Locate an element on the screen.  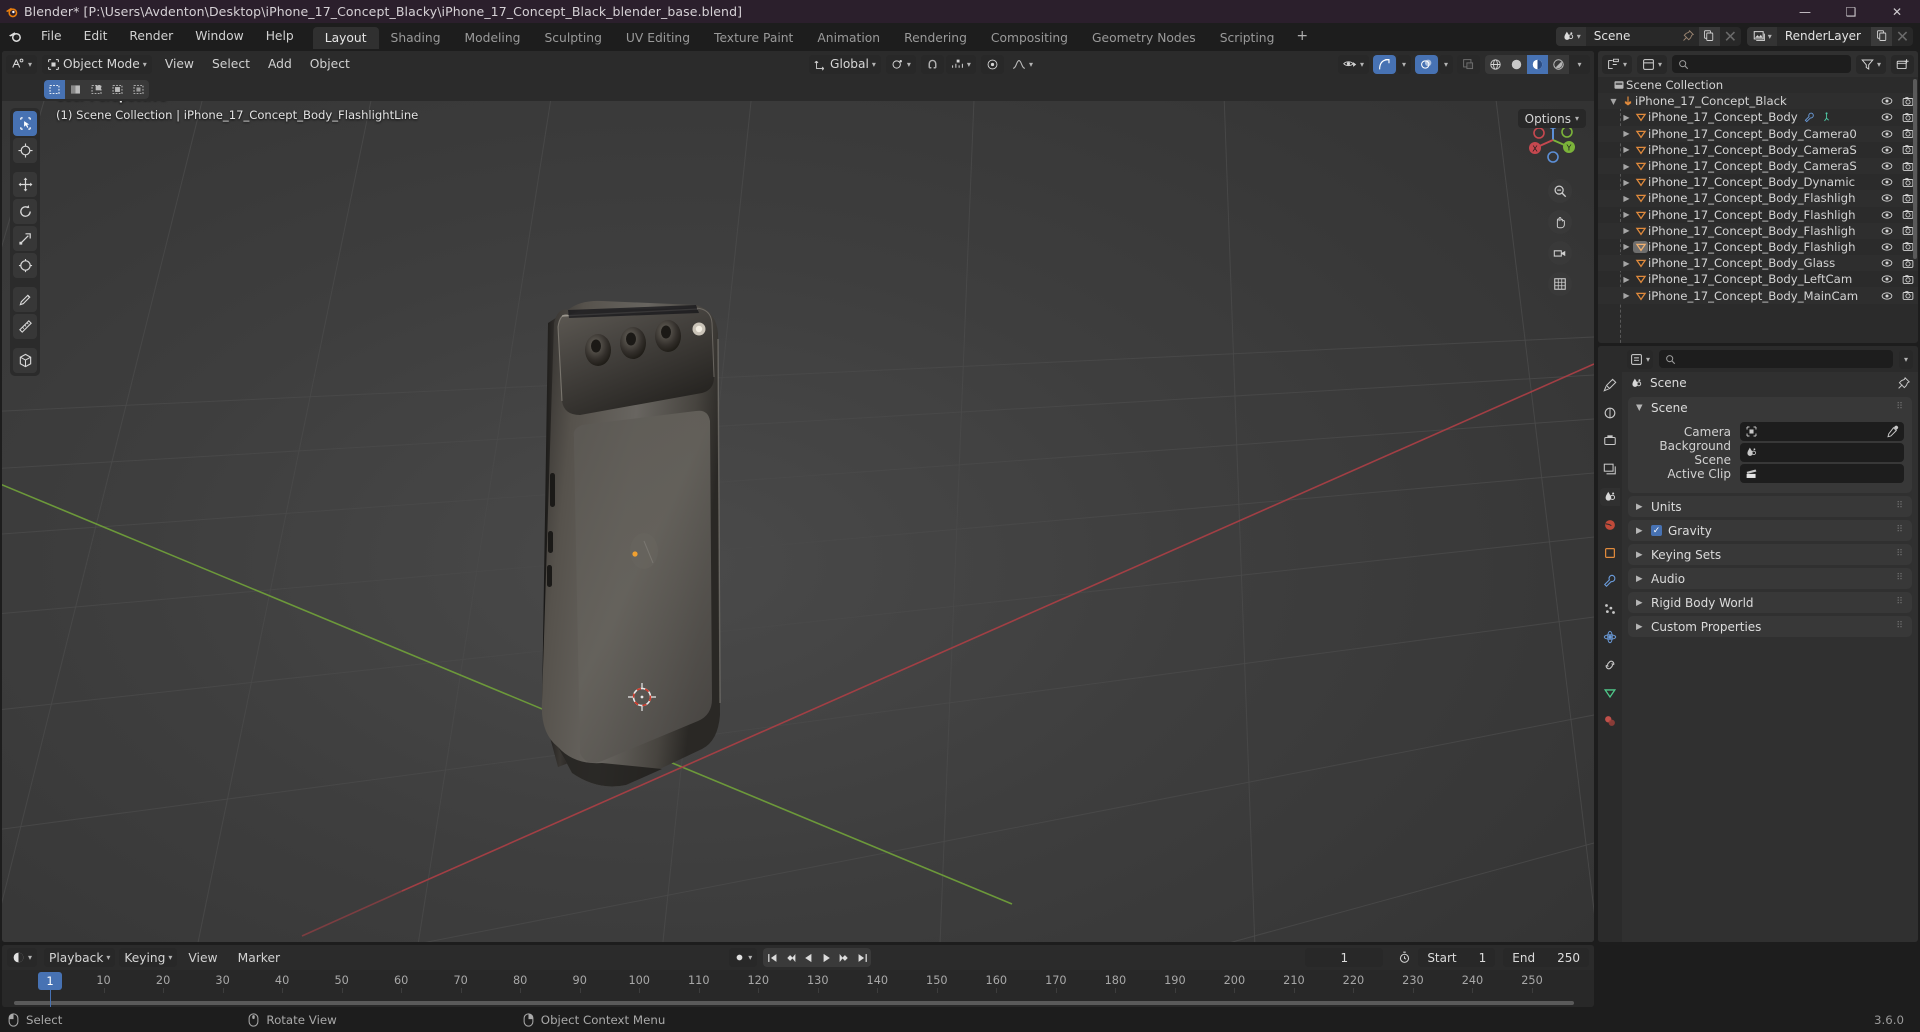
rotate-tool is located at coordinates (25, 211).